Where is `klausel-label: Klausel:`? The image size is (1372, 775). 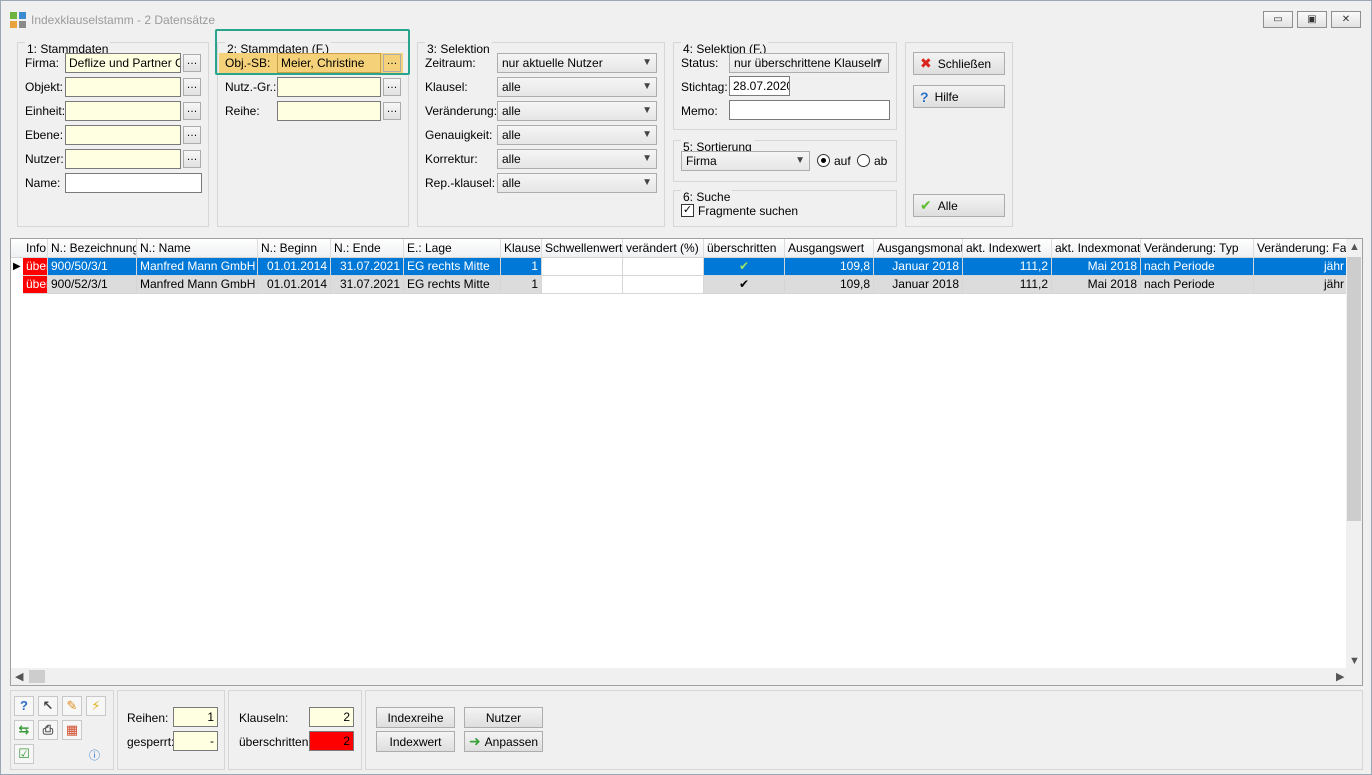 klausel-label: Klausel: is located at coordinates (446, 87).